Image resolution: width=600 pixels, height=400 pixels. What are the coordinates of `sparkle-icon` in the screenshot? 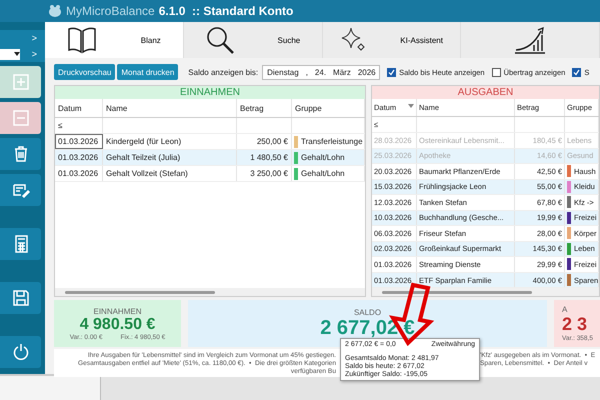 It's located at (353, 40).